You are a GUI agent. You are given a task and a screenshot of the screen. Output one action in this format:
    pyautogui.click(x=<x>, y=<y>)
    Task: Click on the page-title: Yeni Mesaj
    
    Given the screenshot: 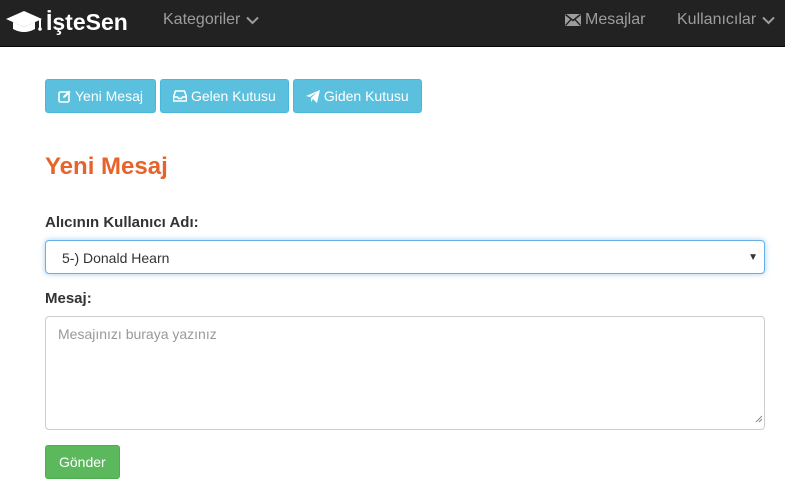 What is the action you would take?
    pyautogui.click(x=106, y=166)
    